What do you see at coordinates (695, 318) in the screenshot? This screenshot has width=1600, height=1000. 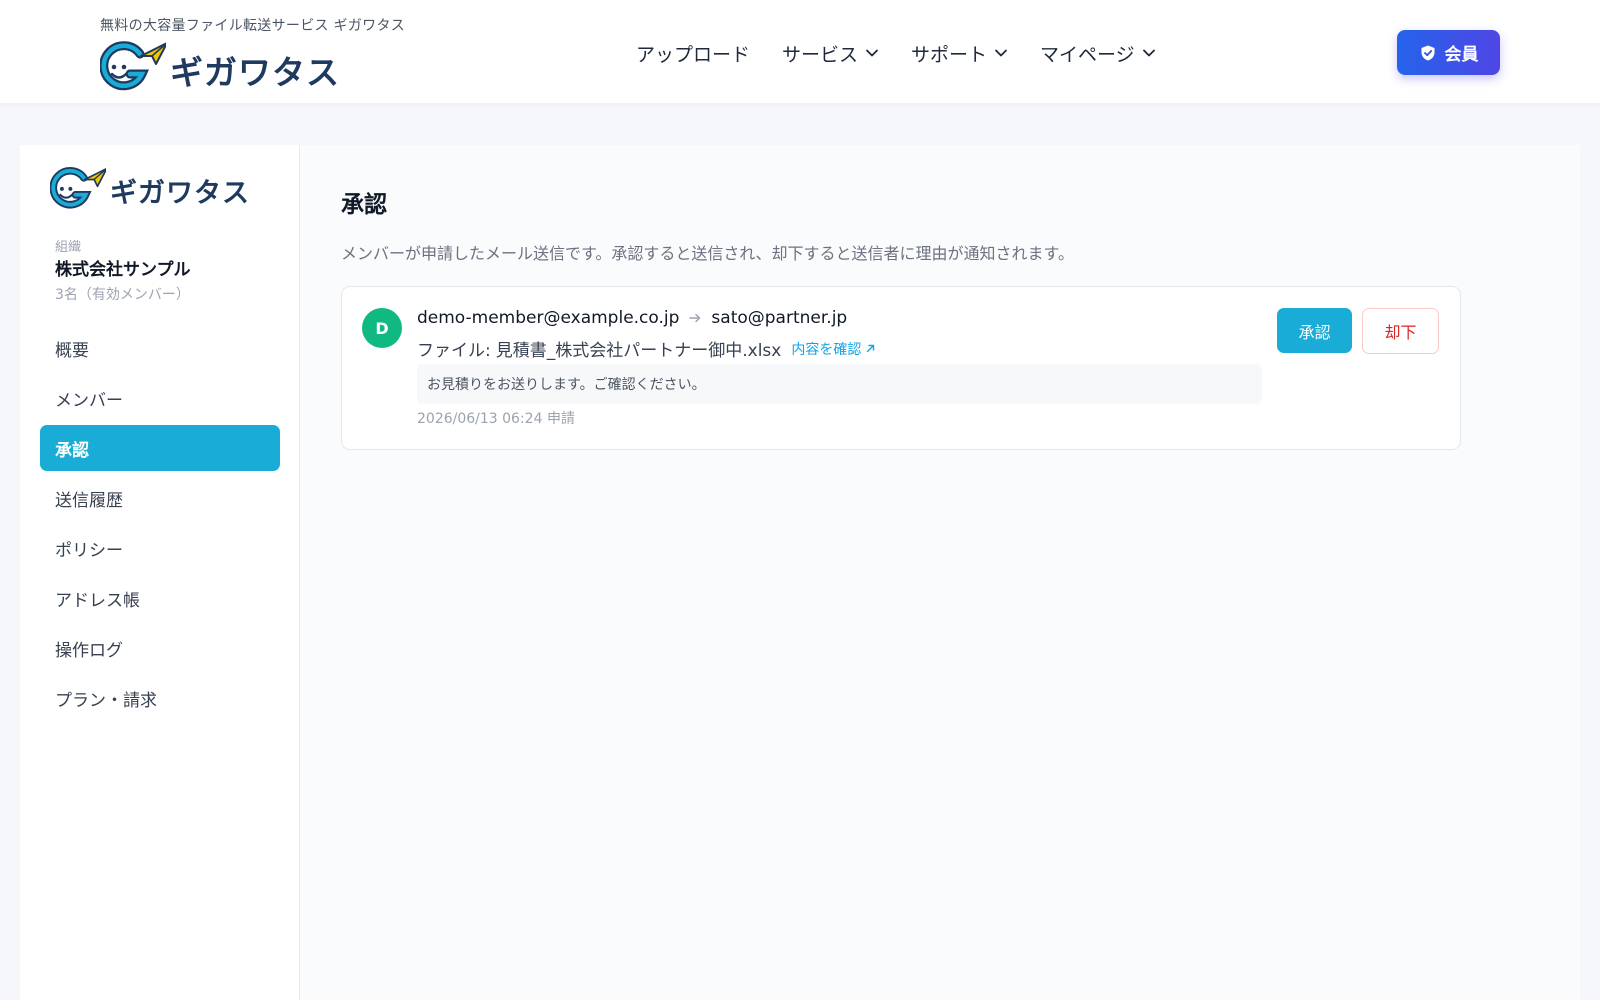 I see `arrow-right-icon` at bounding box center [695, 318].